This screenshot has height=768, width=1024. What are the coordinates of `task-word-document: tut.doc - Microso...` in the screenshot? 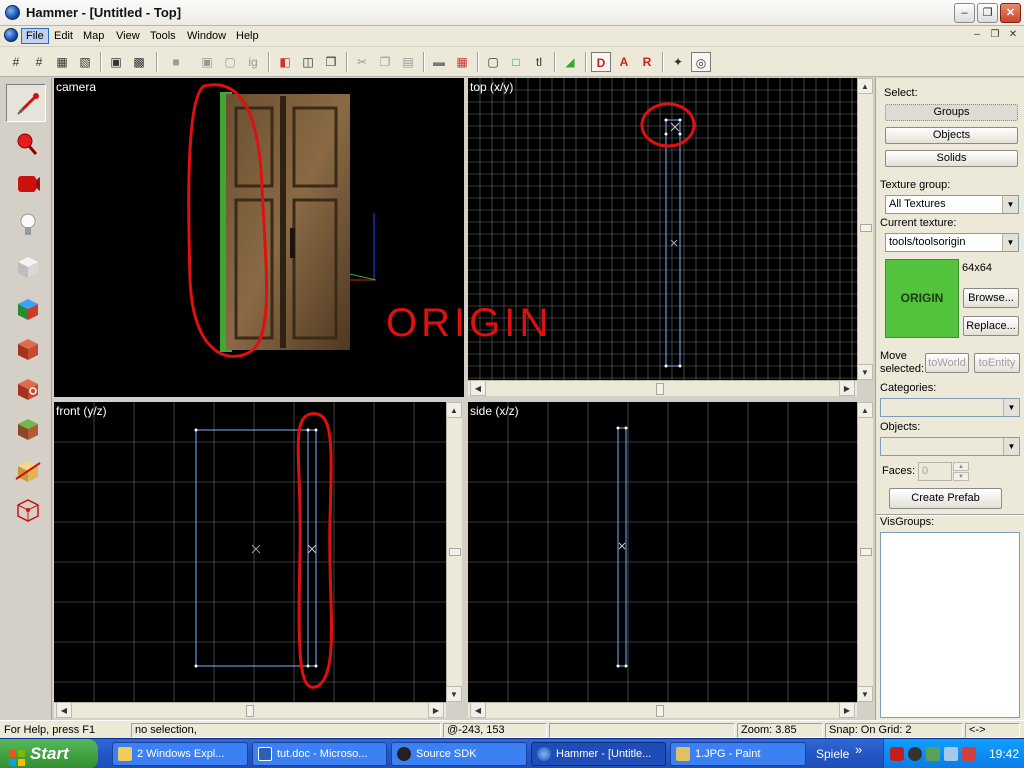 It's located at (319, 754).